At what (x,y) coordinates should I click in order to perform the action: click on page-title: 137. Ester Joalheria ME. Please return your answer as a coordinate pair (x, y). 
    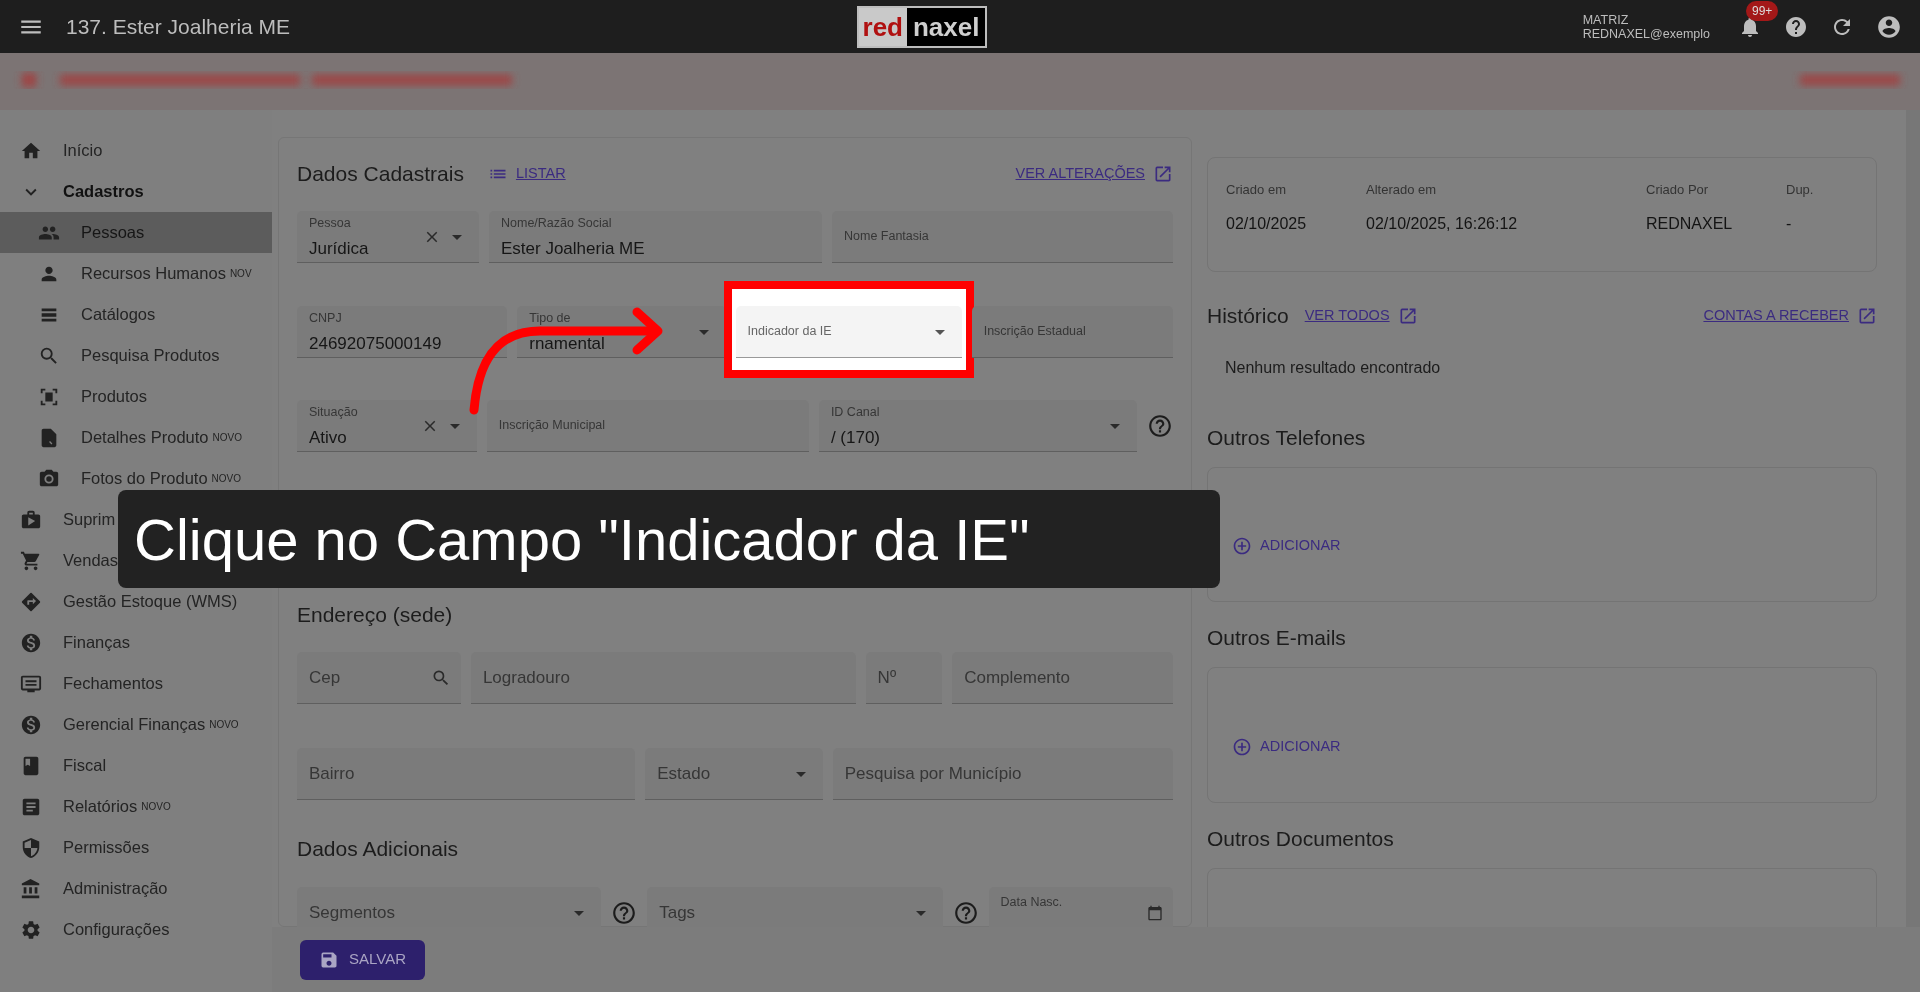
    Looking at the image, I should click on (178, 26).